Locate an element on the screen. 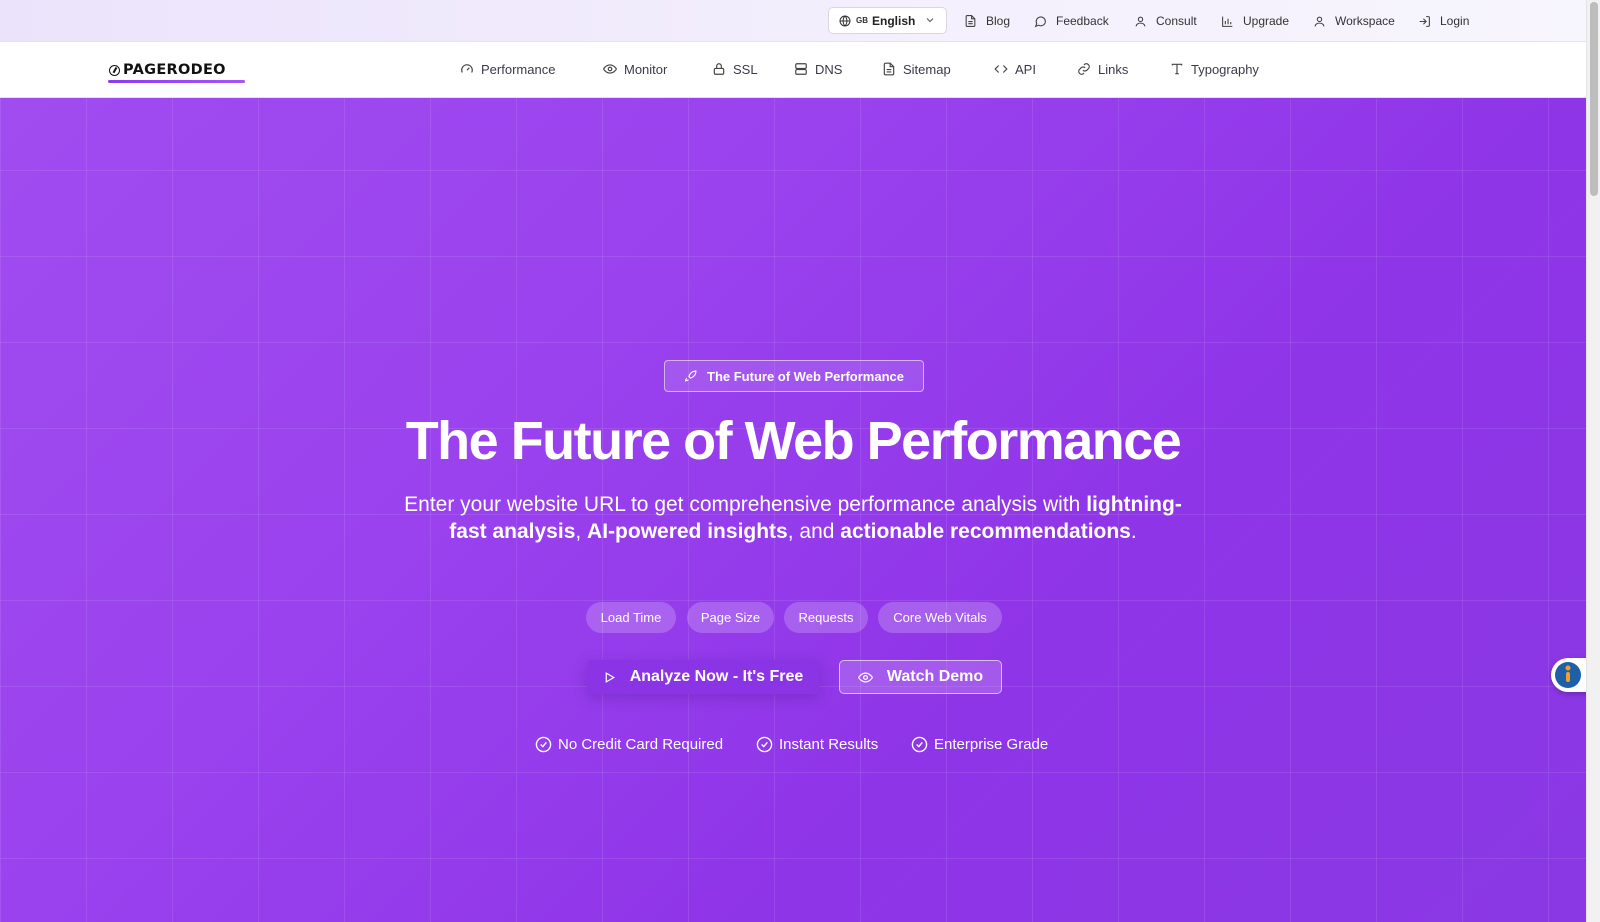 Image resolution: width=1600 pixels, height=922 pixels. nav-item-api: API is located at coordinates (1015, 69).